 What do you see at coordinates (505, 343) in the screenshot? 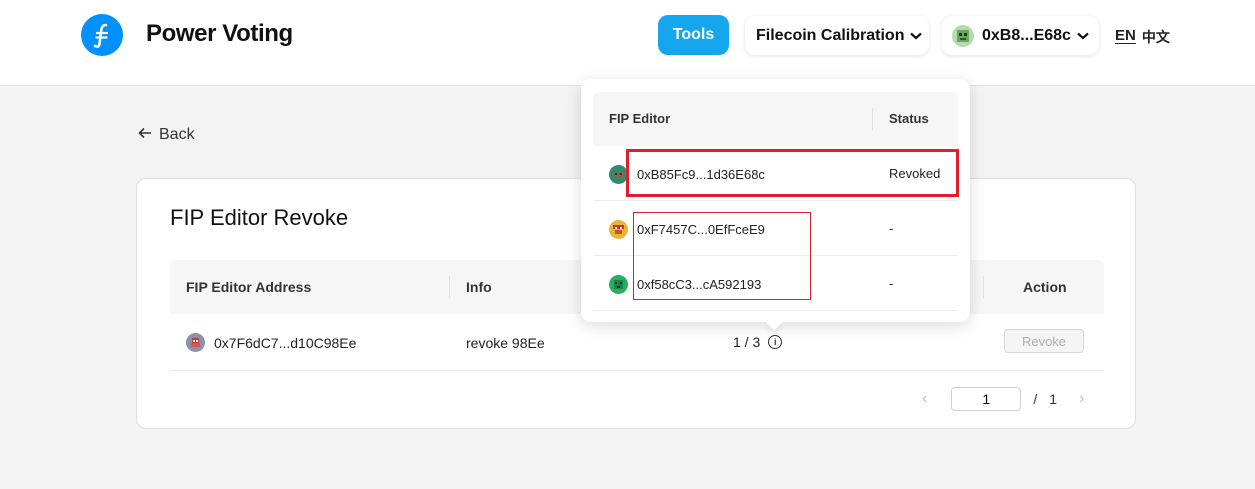
I see `info-cell: revoke 98Ee` at bounding box center [505, 343].